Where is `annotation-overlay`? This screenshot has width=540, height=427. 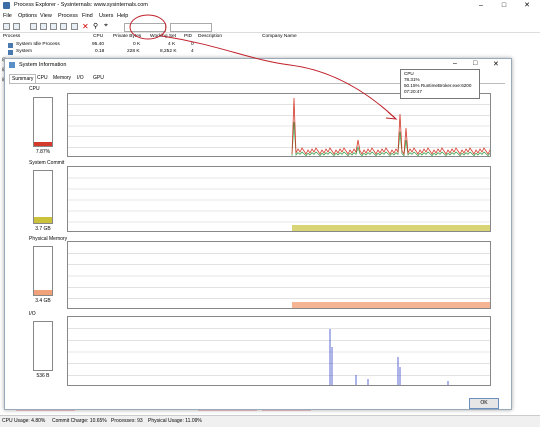
annotation-overlay is located at coordinates (263, 67).